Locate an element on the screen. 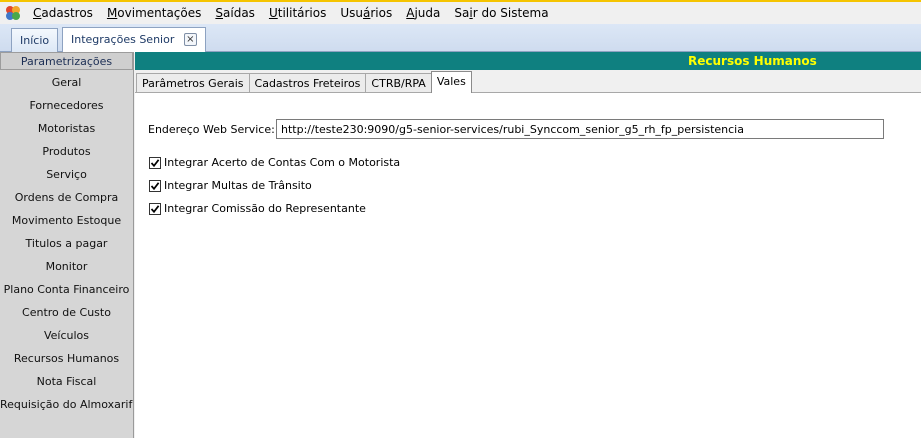  checkbox-comissao-representante is located at coordinates (155, 208).